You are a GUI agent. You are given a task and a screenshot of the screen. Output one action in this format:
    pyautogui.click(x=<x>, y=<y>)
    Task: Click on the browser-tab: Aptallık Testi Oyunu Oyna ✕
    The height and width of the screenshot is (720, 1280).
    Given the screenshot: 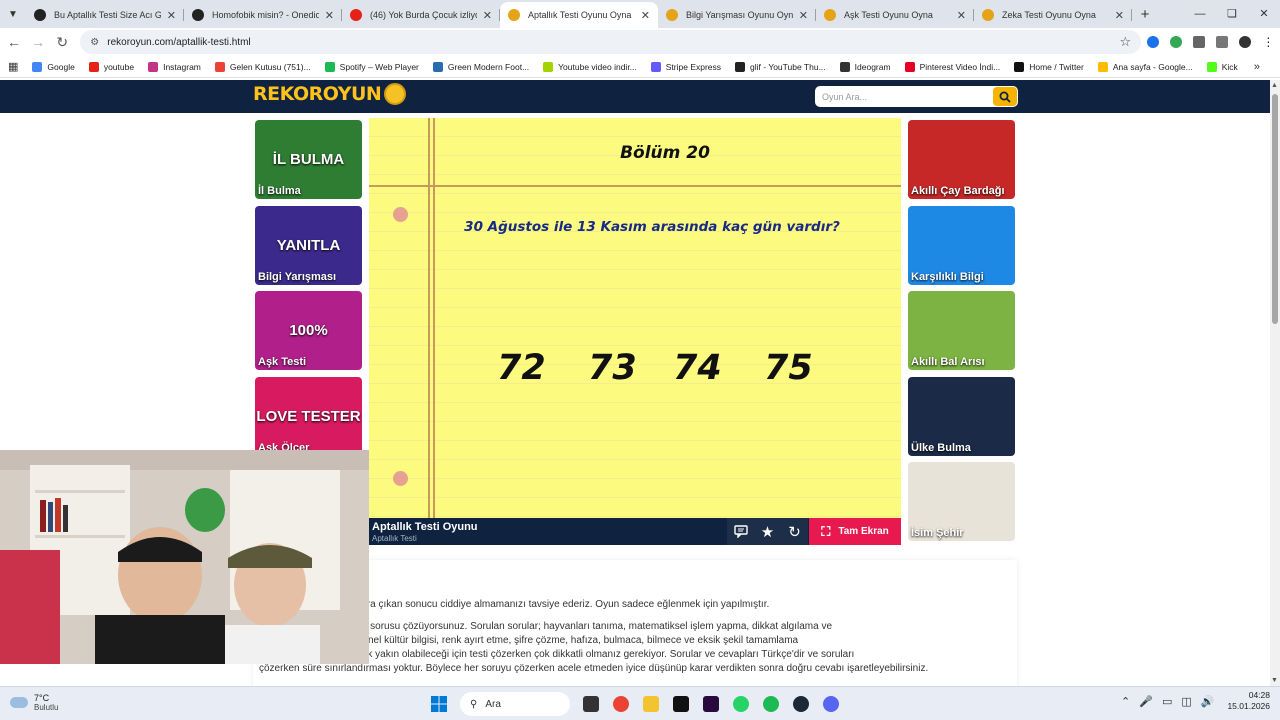 What is the action you would take?
    pyautogui.click(x=579, y=15)
    